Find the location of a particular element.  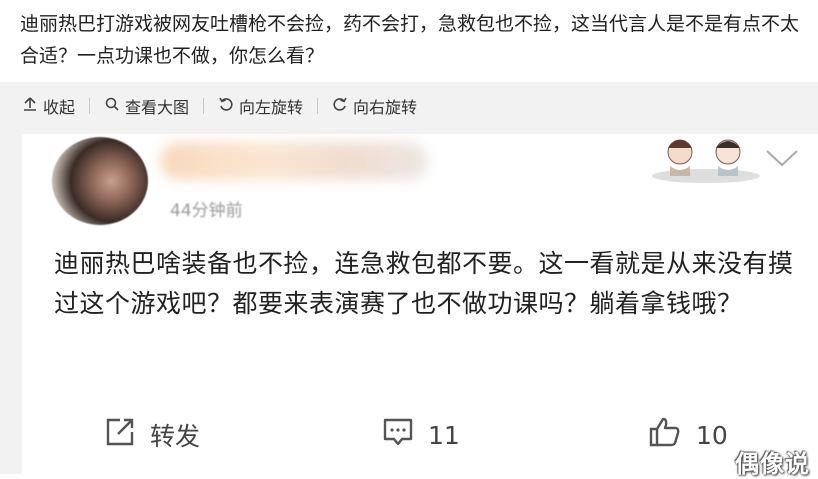

view-large-label: 查看大图 is located at coordinates (157, 107).